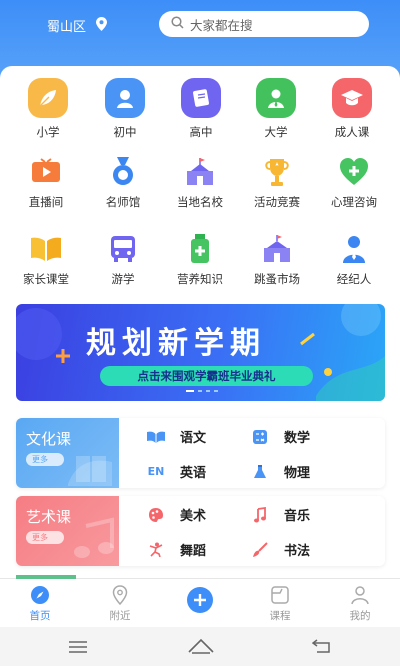 This screenshot has height=666, width=400. I want to click on tab-course: 课程, so click(280, 603).